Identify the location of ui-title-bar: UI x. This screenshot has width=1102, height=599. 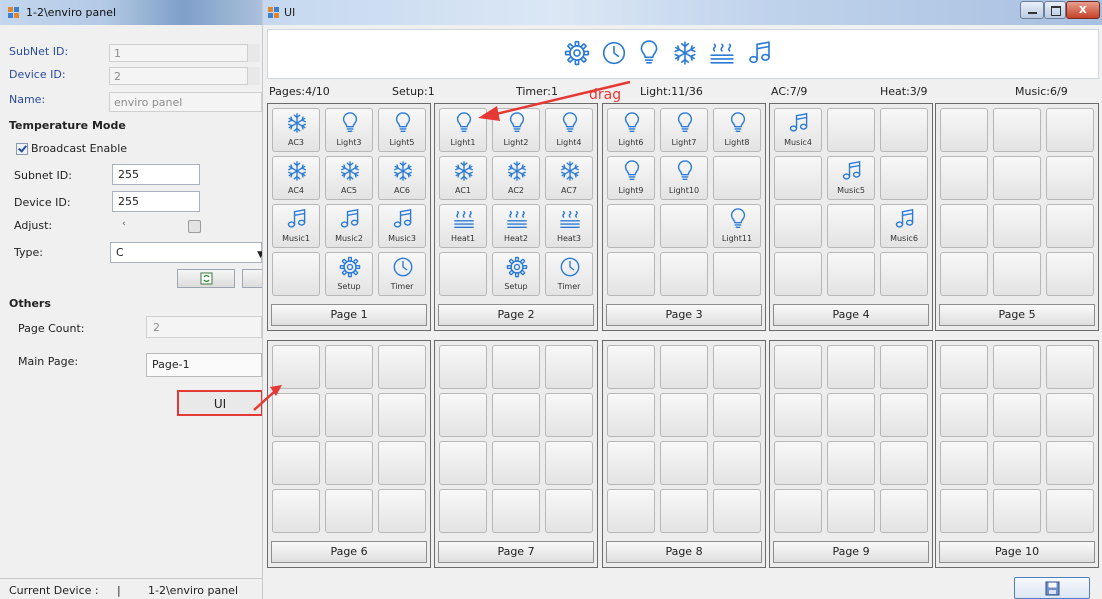
(682, 12).